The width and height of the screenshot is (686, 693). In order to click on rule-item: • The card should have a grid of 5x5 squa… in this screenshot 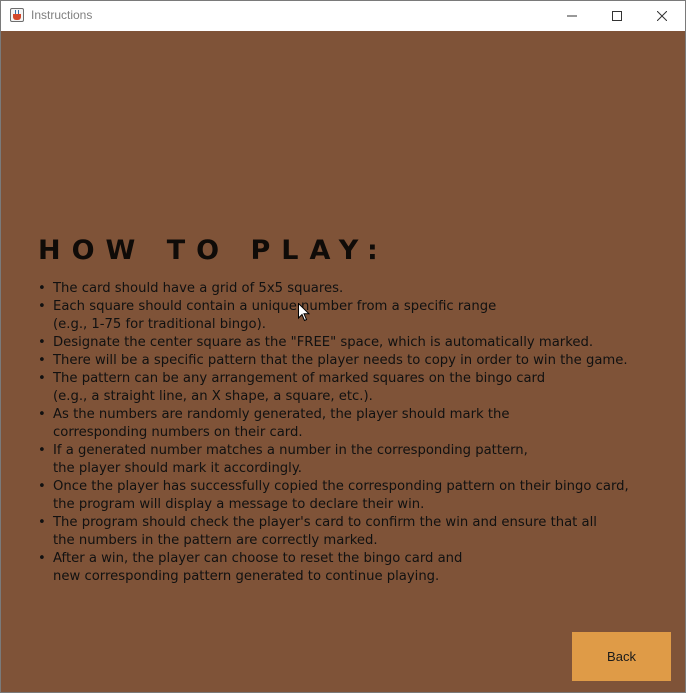, I will do `click(358, 289)`.